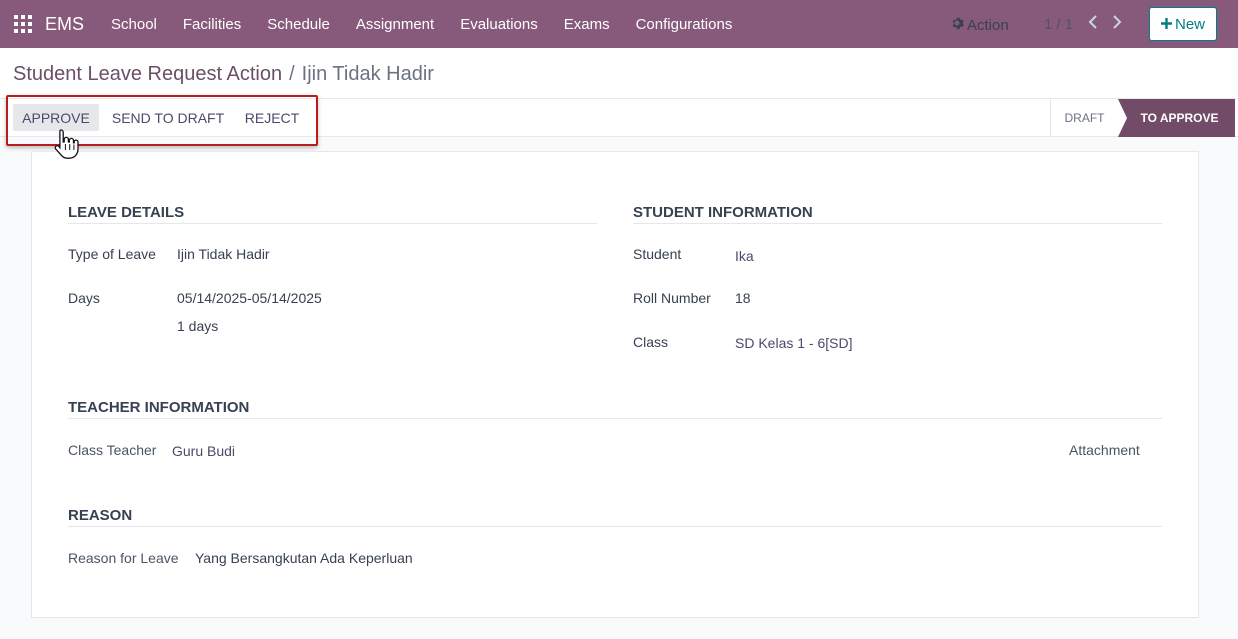  Describe the element at coordinates (988, 25) in the screenshot. I see `action-label: Action` at that location.